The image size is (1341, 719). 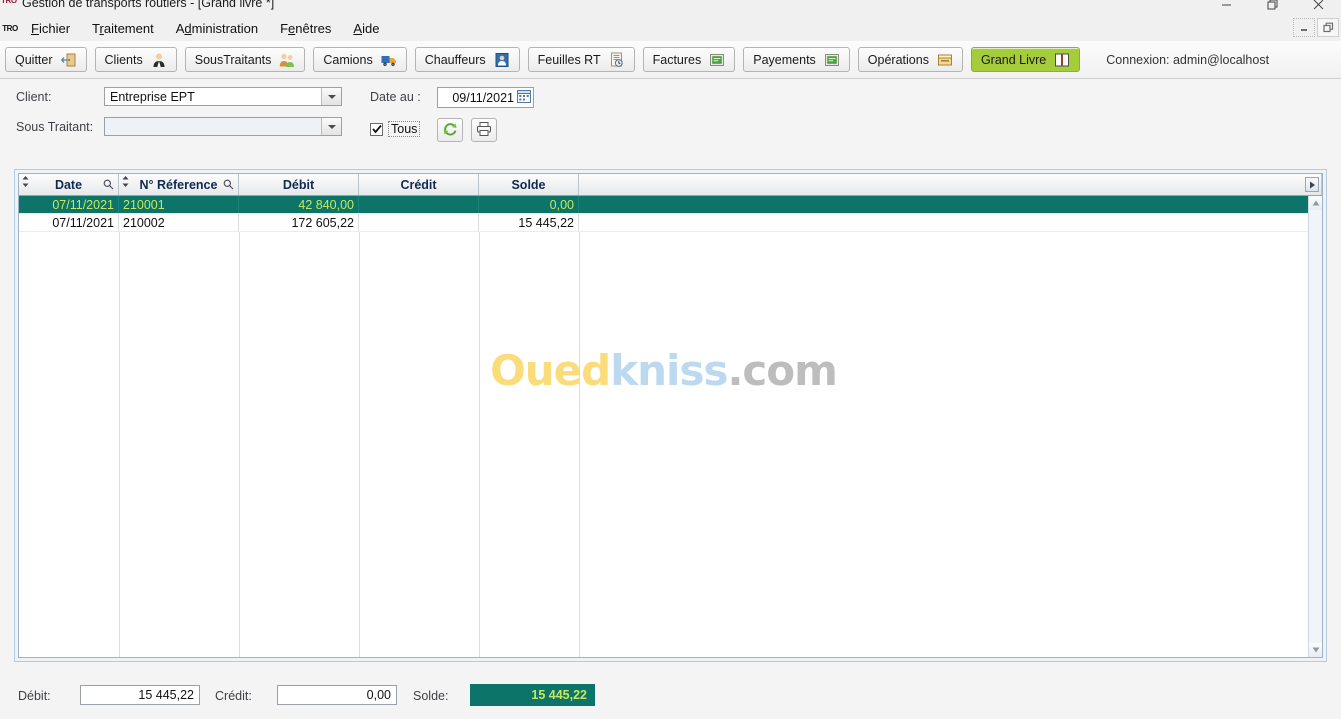 I want to click on menu-item-aide-label: ide, so click(x=371, y=28).